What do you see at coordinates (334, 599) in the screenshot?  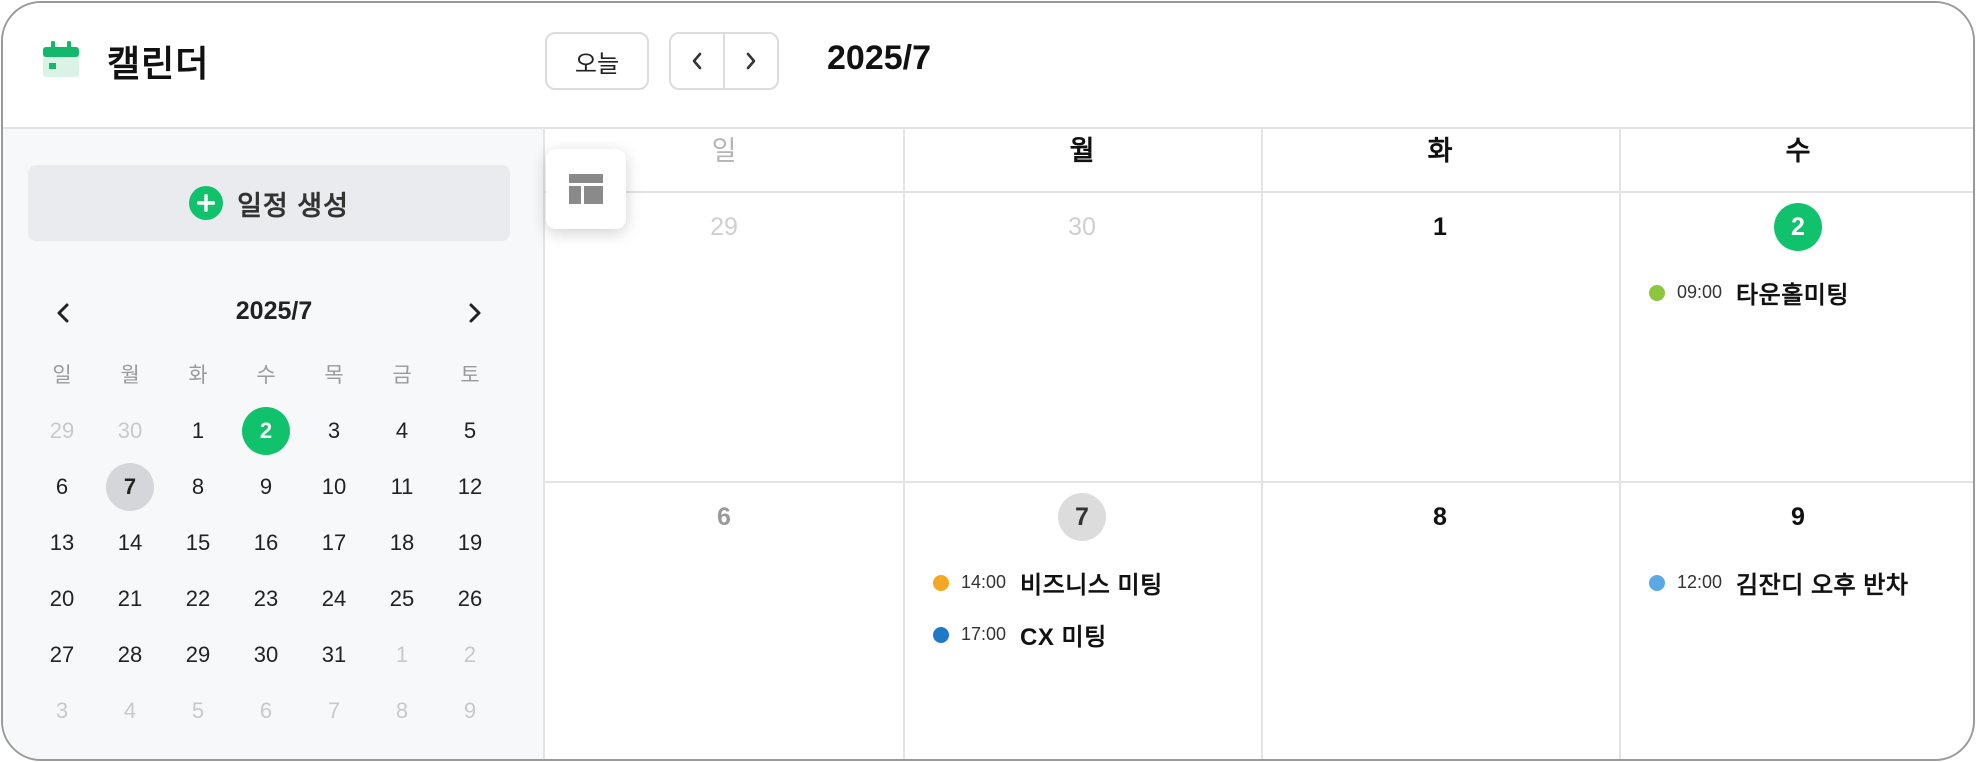 I see `mini-day: 24` at bounding box center [334, 599].